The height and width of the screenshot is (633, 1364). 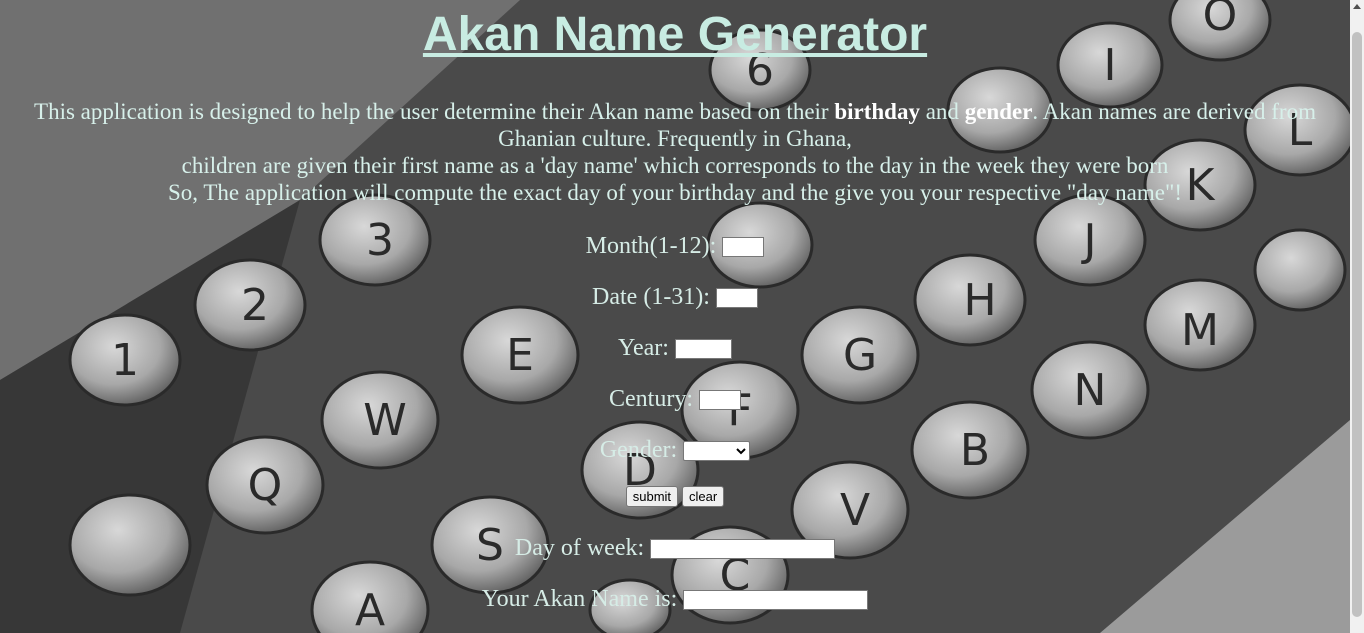 What do you see at coordinates (717, 451) in the screenshot?
I see `gender-select` at bounding box center [717, 451].